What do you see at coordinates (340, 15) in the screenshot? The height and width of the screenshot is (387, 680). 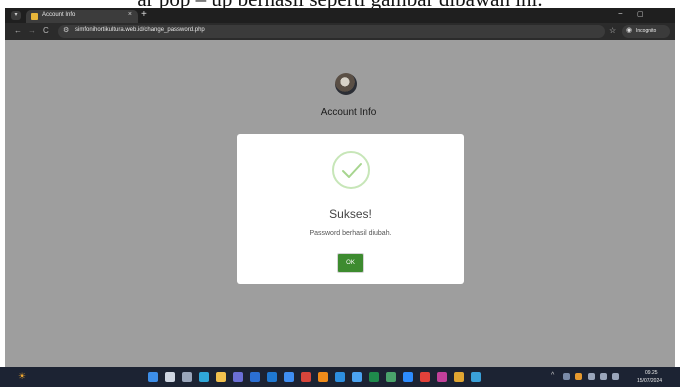 I see `tab-bar: ▾ Account Info × + − ▢` at bounding box center [340, 15].